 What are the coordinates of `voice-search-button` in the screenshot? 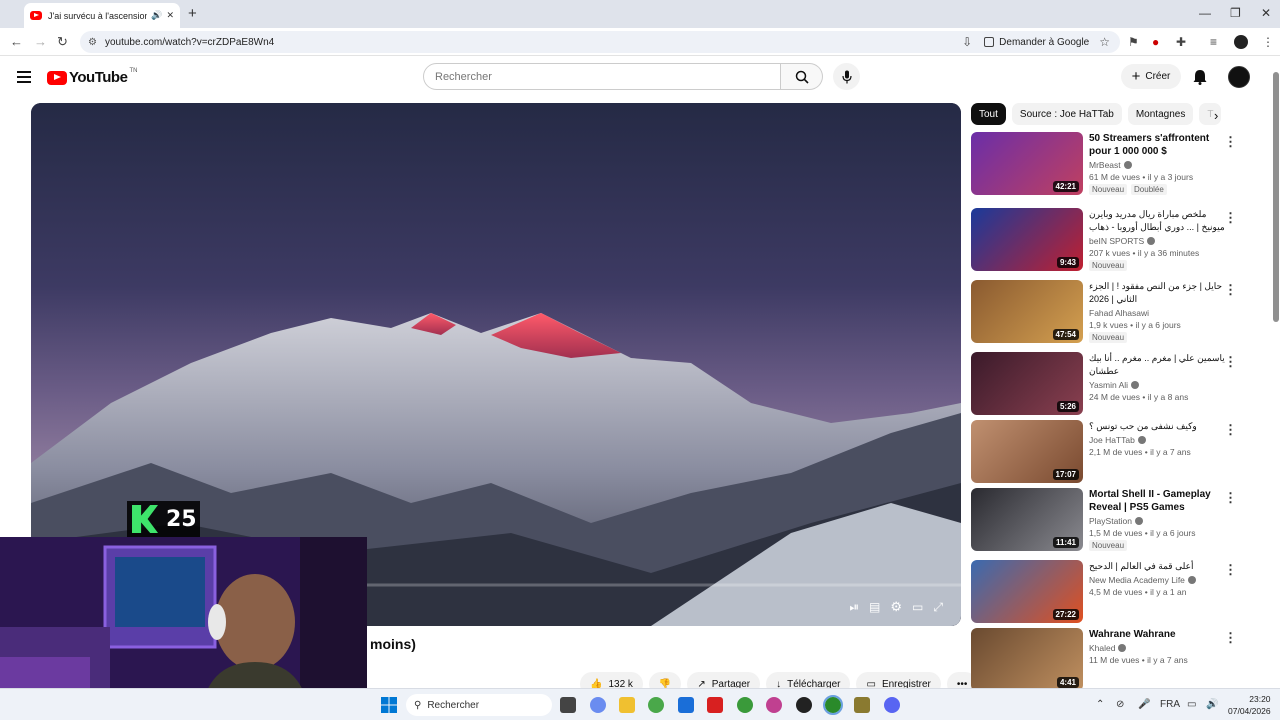 It's located at (846, 76).